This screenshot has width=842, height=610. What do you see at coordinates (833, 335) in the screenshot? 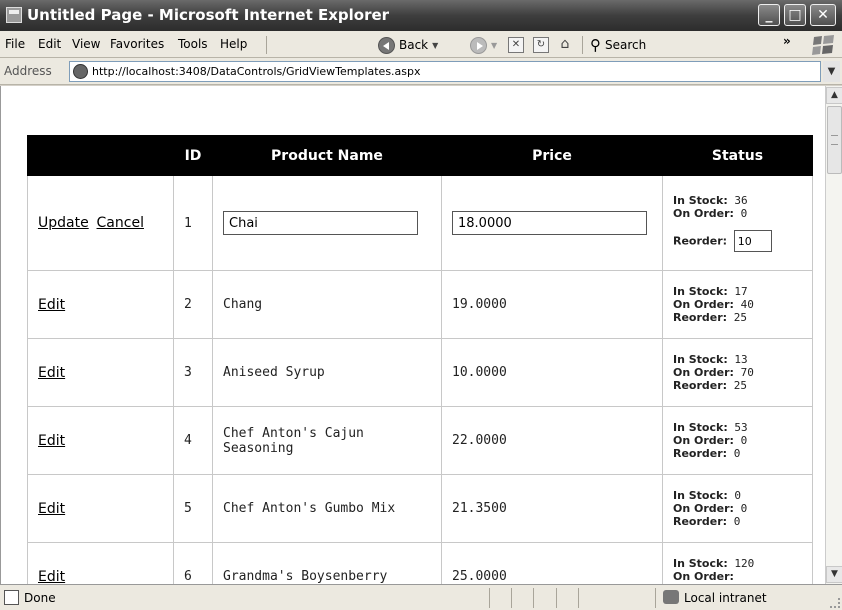
I see `vertical-scrollbar: ▲ ▼` at bounding box center [833, 335].